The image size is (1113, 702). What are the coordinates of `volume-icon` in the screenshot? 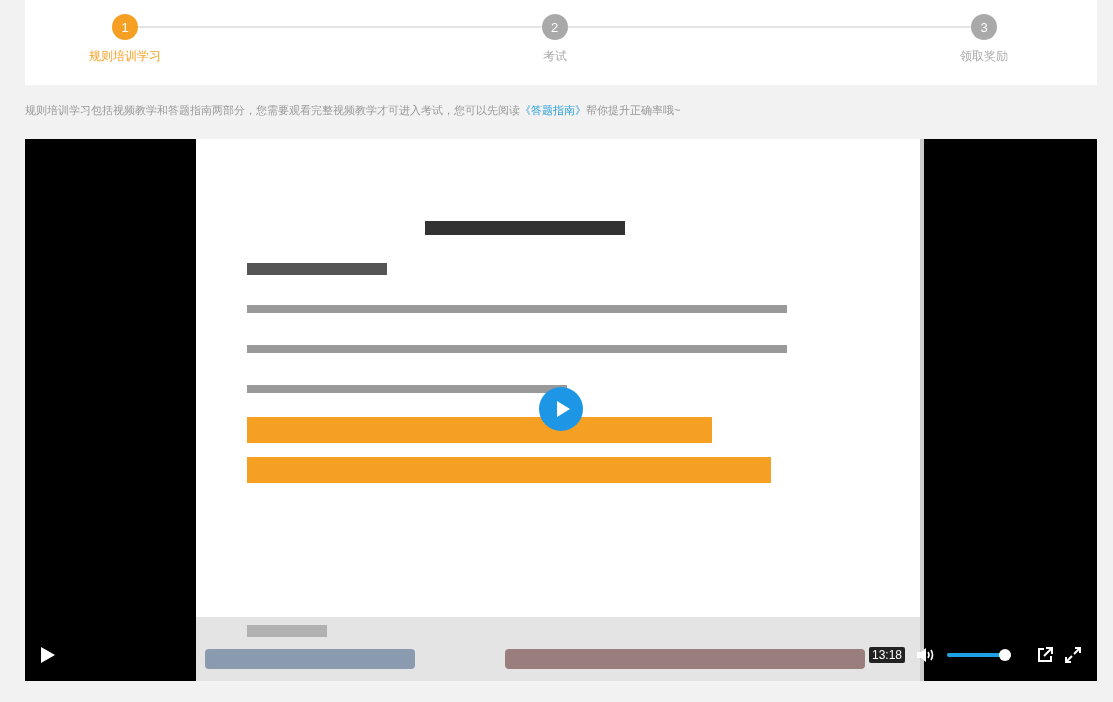 It's located at (926, 655).